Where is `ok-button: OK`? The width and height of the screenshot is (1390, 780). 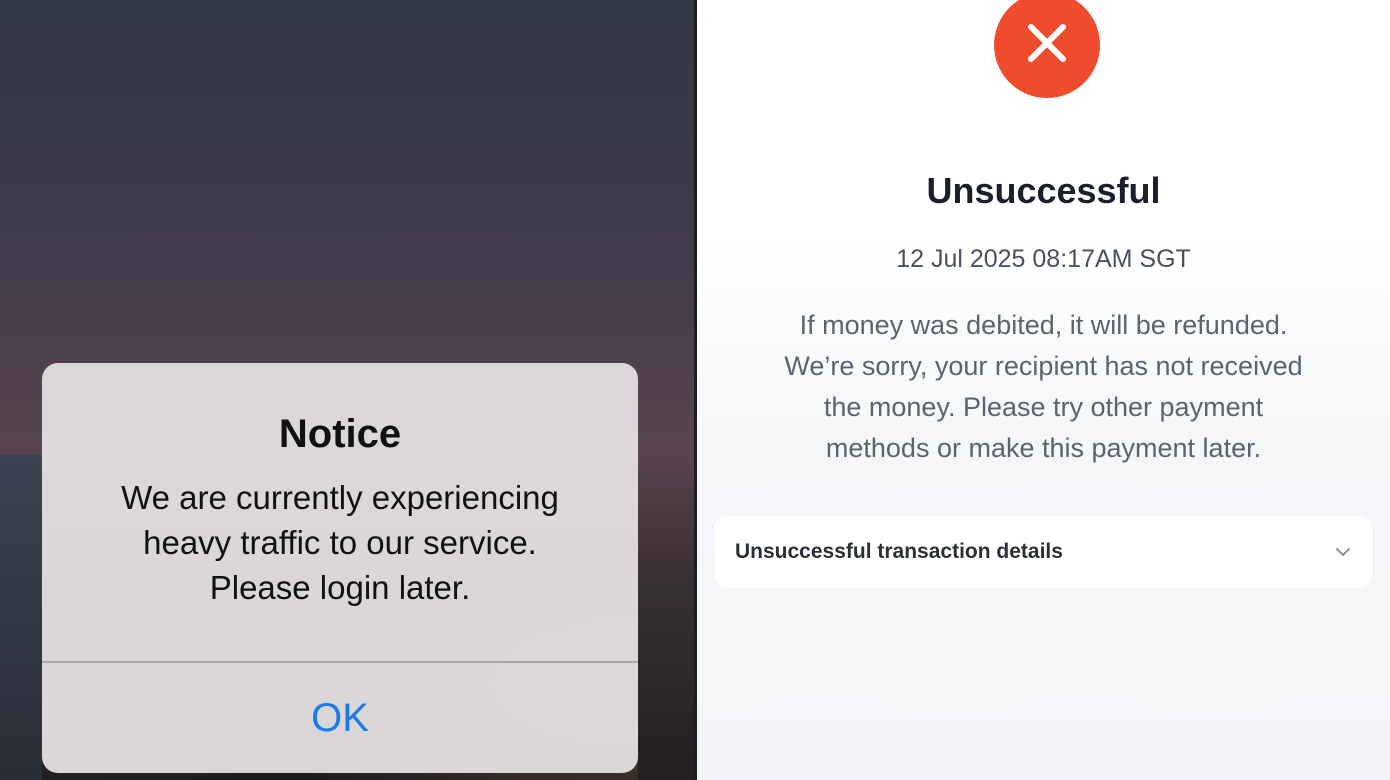 ok-button: OK is located at coordinates (340, 718).